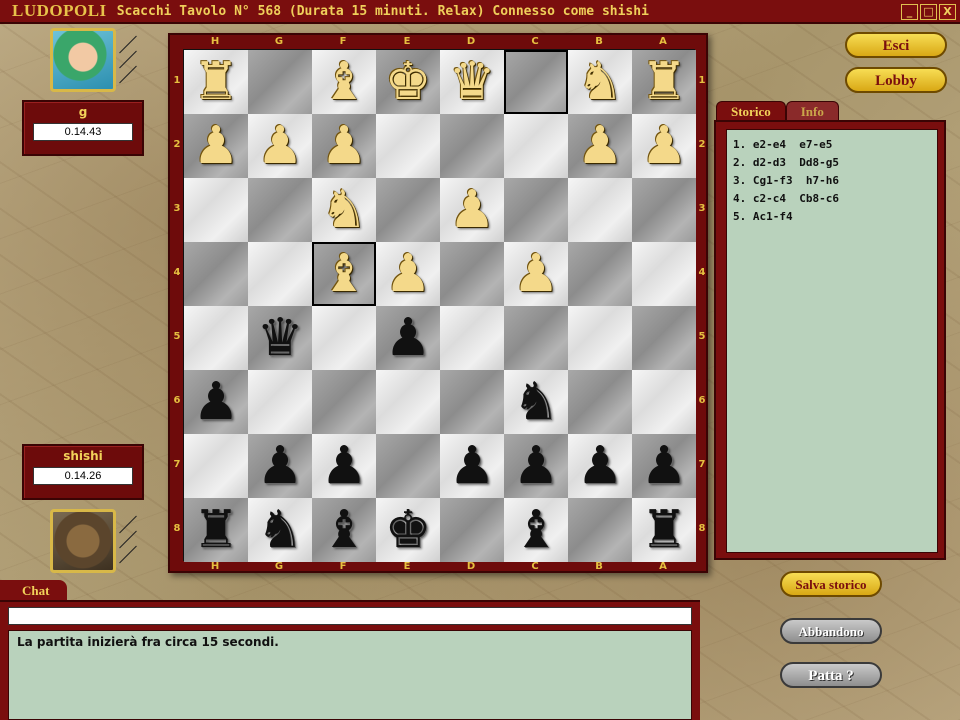 This screenshot has width=960, height=720. Describe the element at coordinates (344, 466) in the screenshot. I see `board-square-f7: ♟` at that location.